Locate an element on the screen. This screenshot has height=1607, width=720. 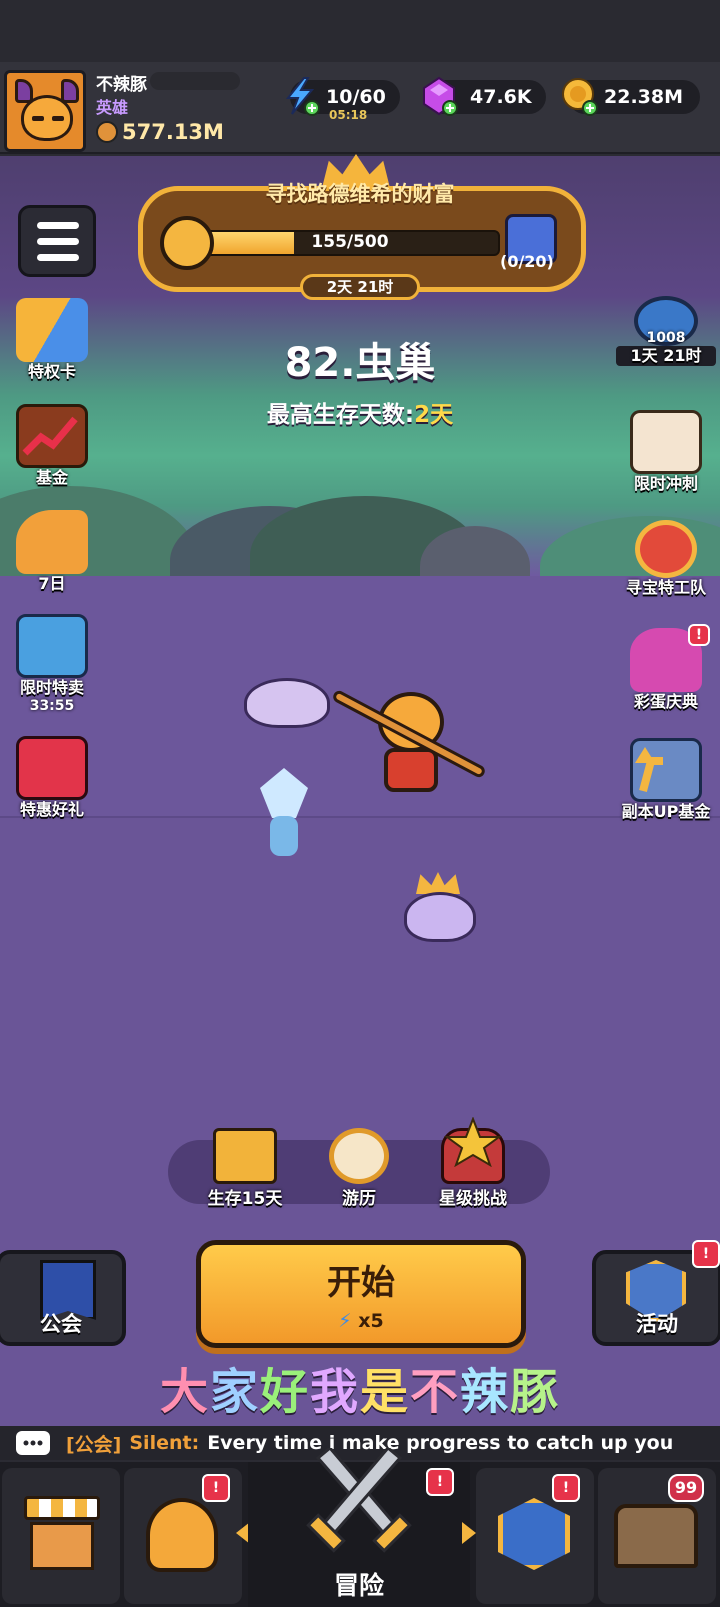
star-trophy-icon is located at coordinates (473, 1150).